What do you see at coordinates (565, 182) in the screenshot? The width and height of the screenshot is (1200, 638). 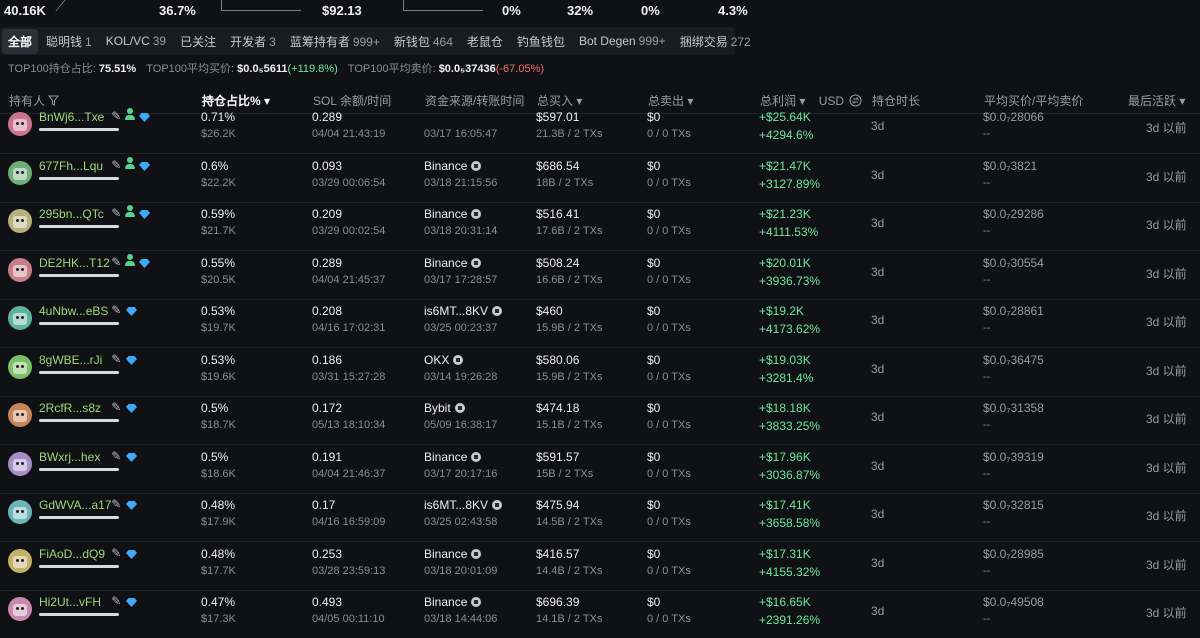 I see `bought-detail: 18B / 2 TXs` at bounding box center [565, 182].